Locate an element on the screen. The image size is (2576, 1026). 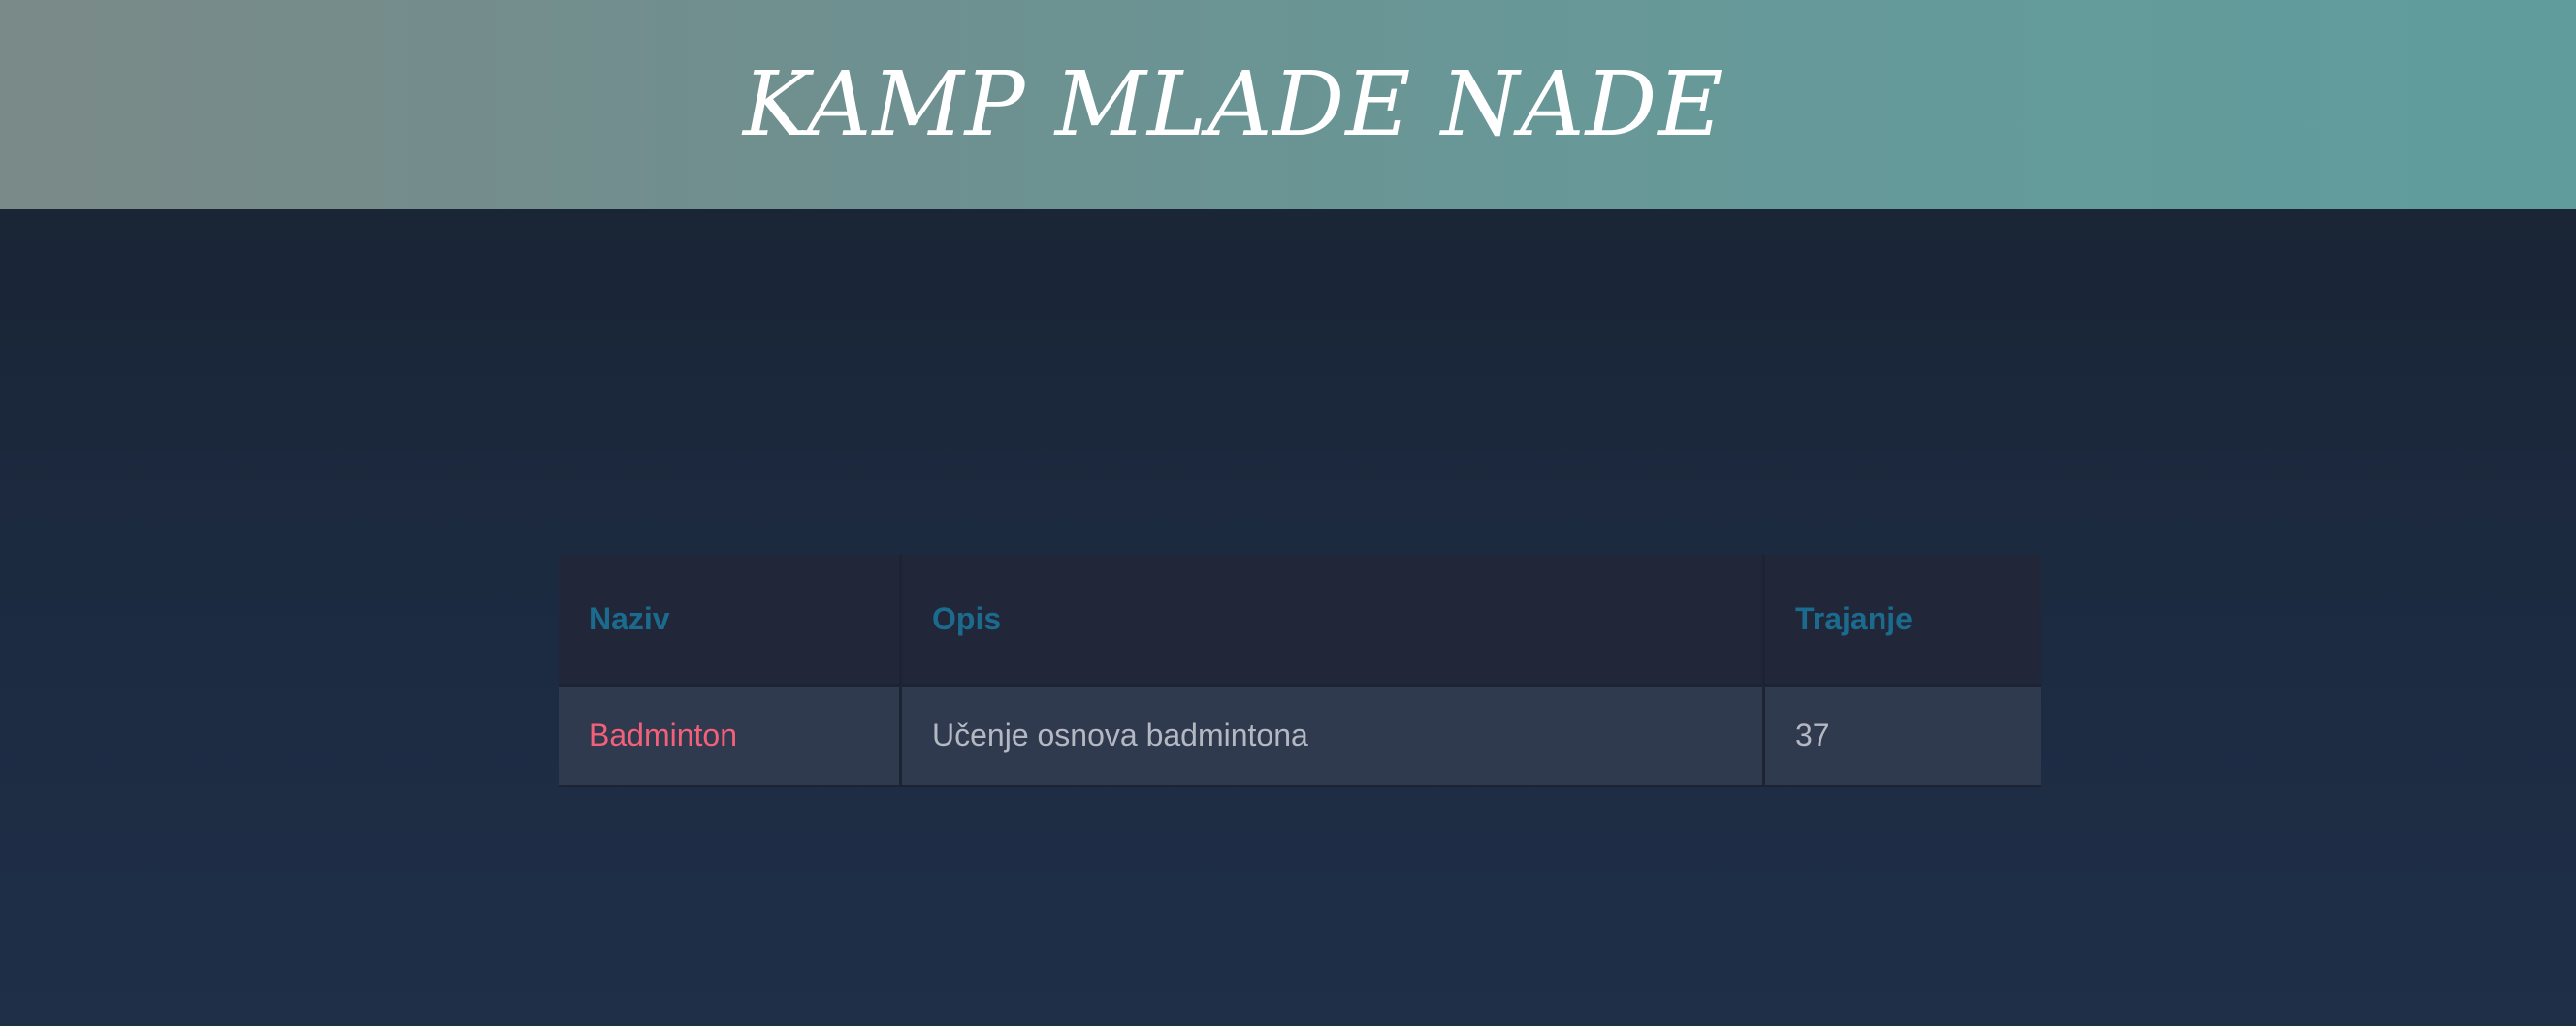
table-row: Badminton Učenje osnova badmintona 37 is located at coordinates (1300, 737).